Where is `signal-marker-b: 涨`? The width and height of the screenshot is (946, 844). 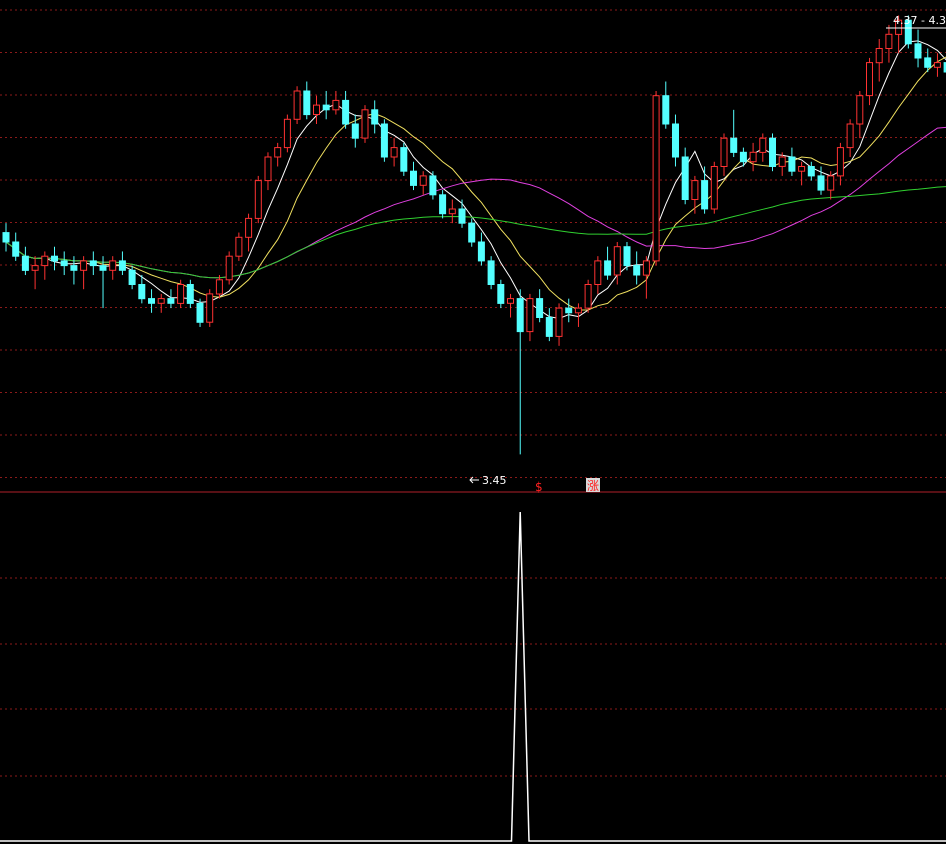 signal-marker-b: 涨 is located at coordinates (593, 485).